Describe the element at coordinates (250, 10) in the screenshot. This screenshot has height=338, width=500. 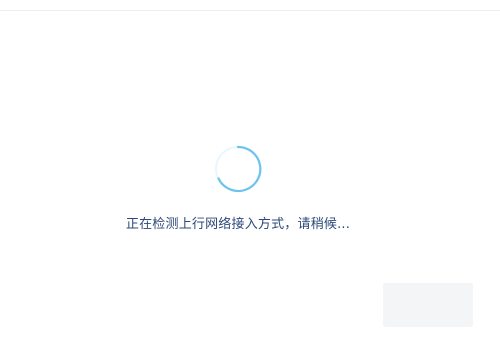
I see `top-divider` at that location.